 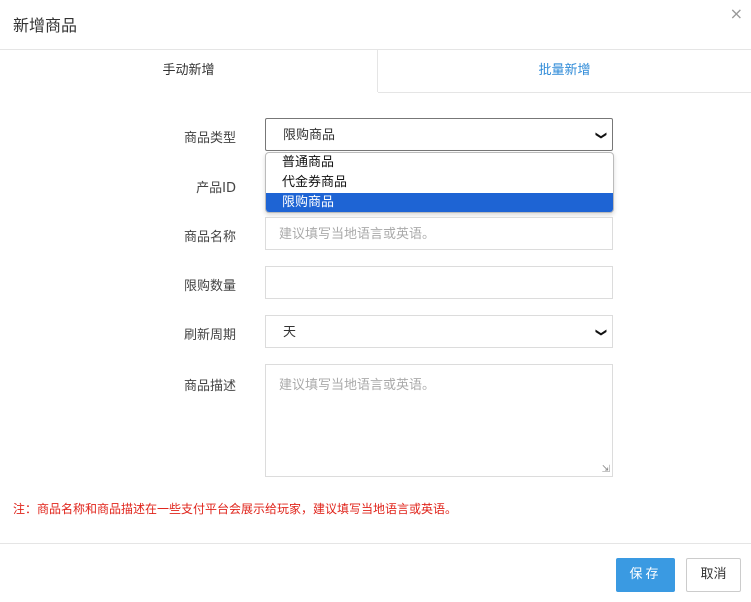 I want to click on product-type-value: 限购商品, so click(x=309, y=135).